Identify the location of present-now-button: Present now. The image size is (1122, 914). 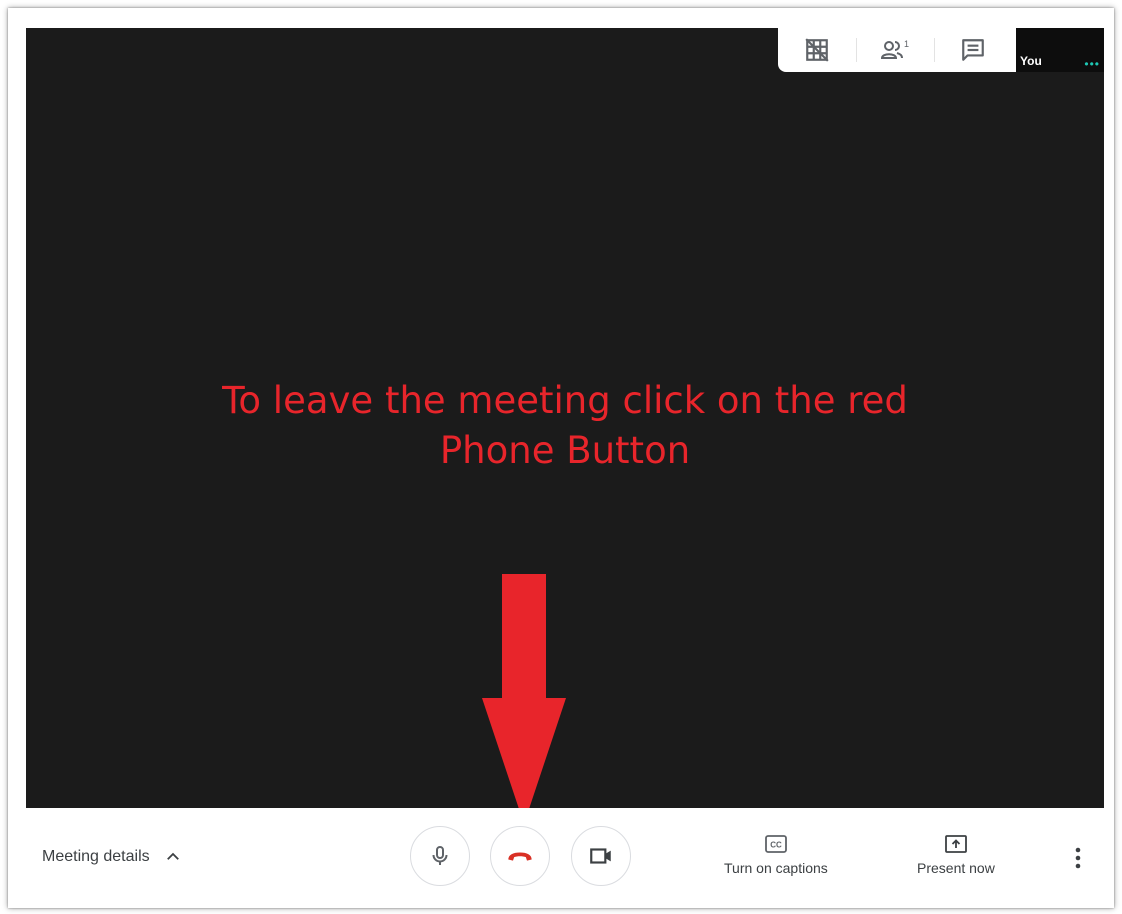
(956, 855).